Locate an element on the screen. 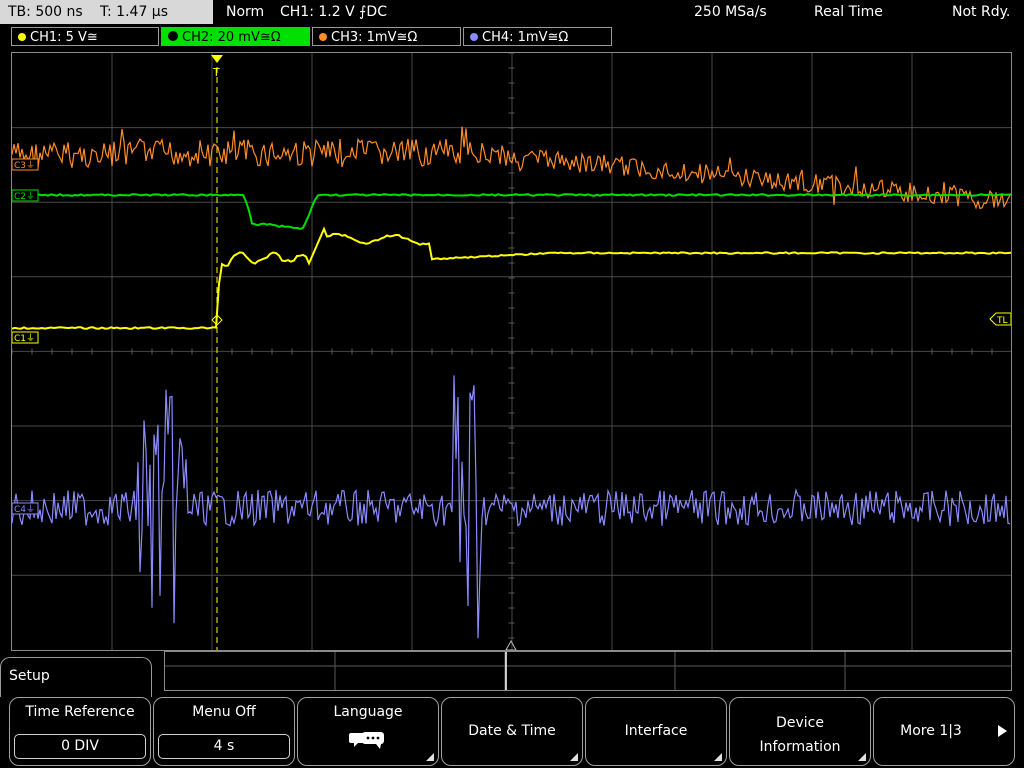 Image resolution: width=1024 pixels, height=768 pixels. ch3-ground-marker: C3⏚ is located at coordinates (25, 164).